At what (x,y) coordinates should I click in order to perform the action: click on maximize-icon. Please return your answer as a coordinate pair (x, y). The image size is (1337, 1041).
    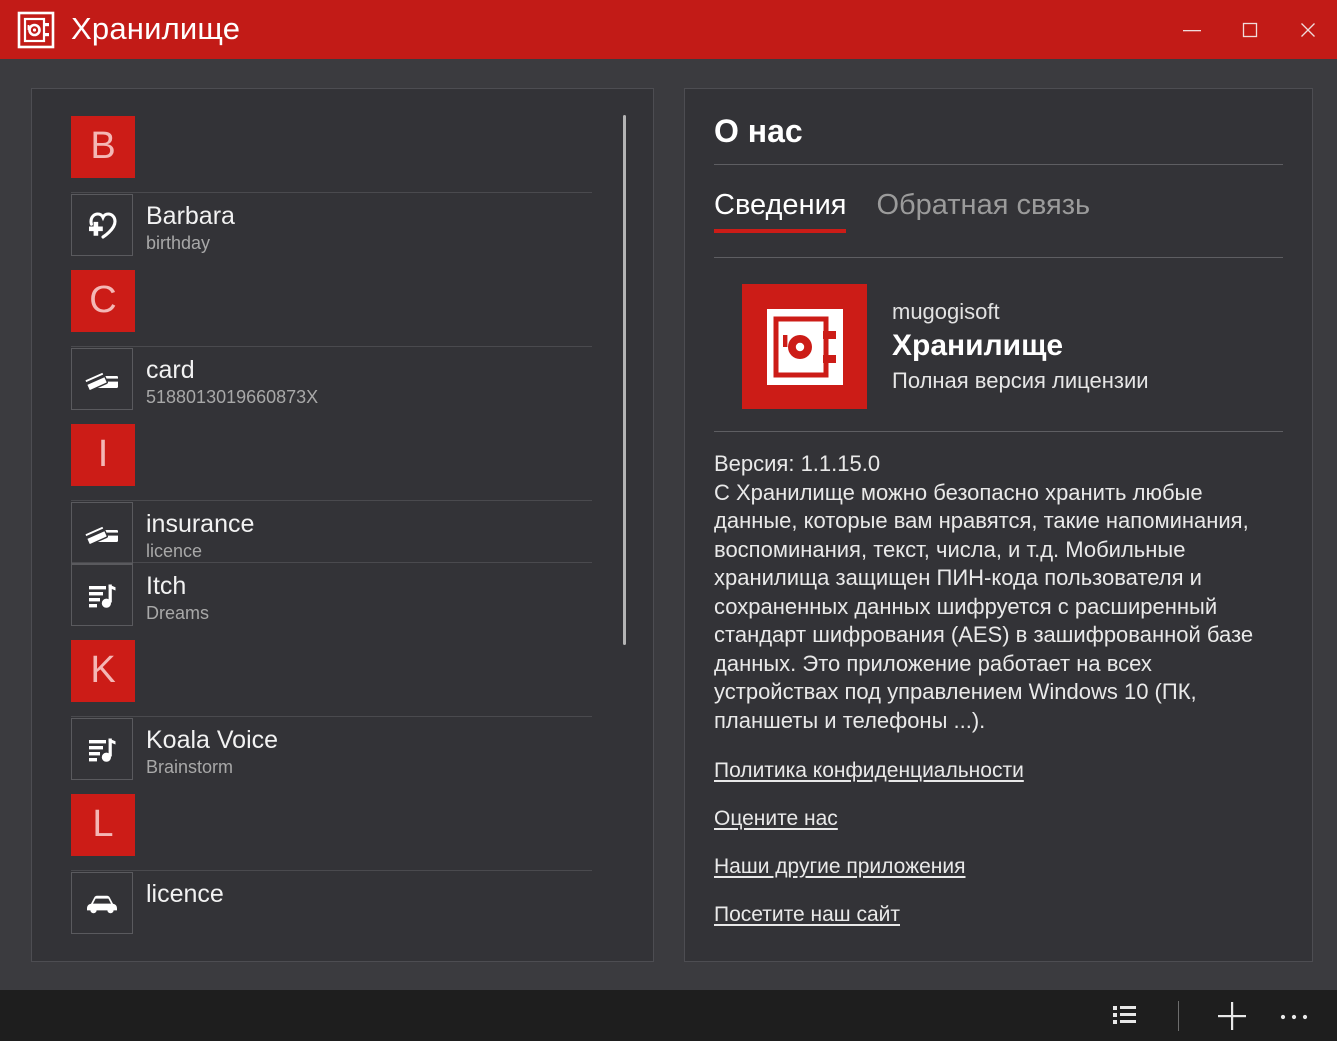
    Looking at the image, I should click on (1250, 29).